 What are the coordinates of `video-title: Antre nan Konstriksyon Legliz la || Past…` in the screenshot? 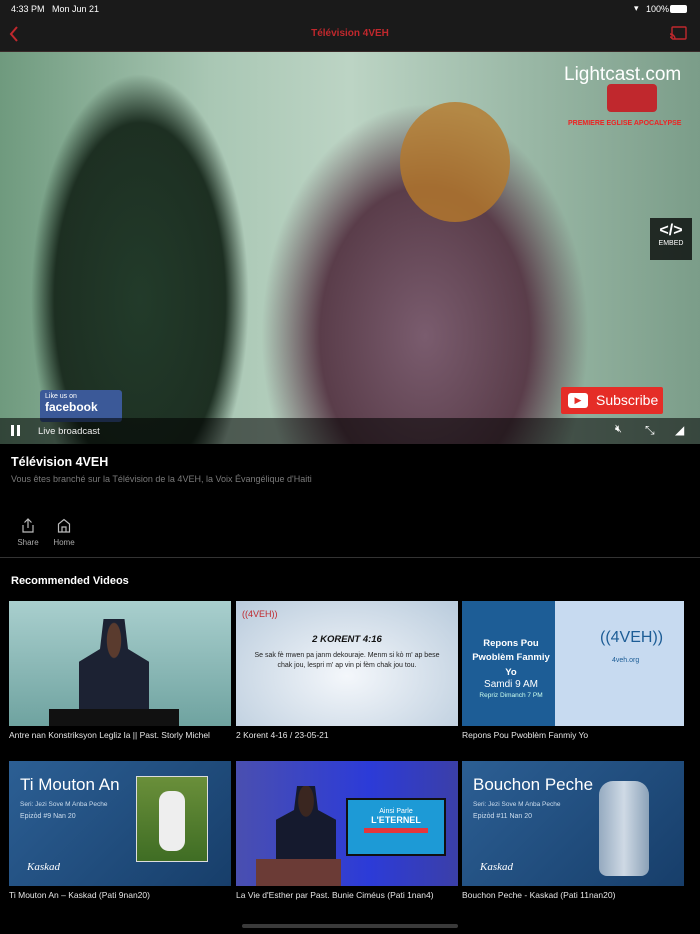 It's located at (109, 735).